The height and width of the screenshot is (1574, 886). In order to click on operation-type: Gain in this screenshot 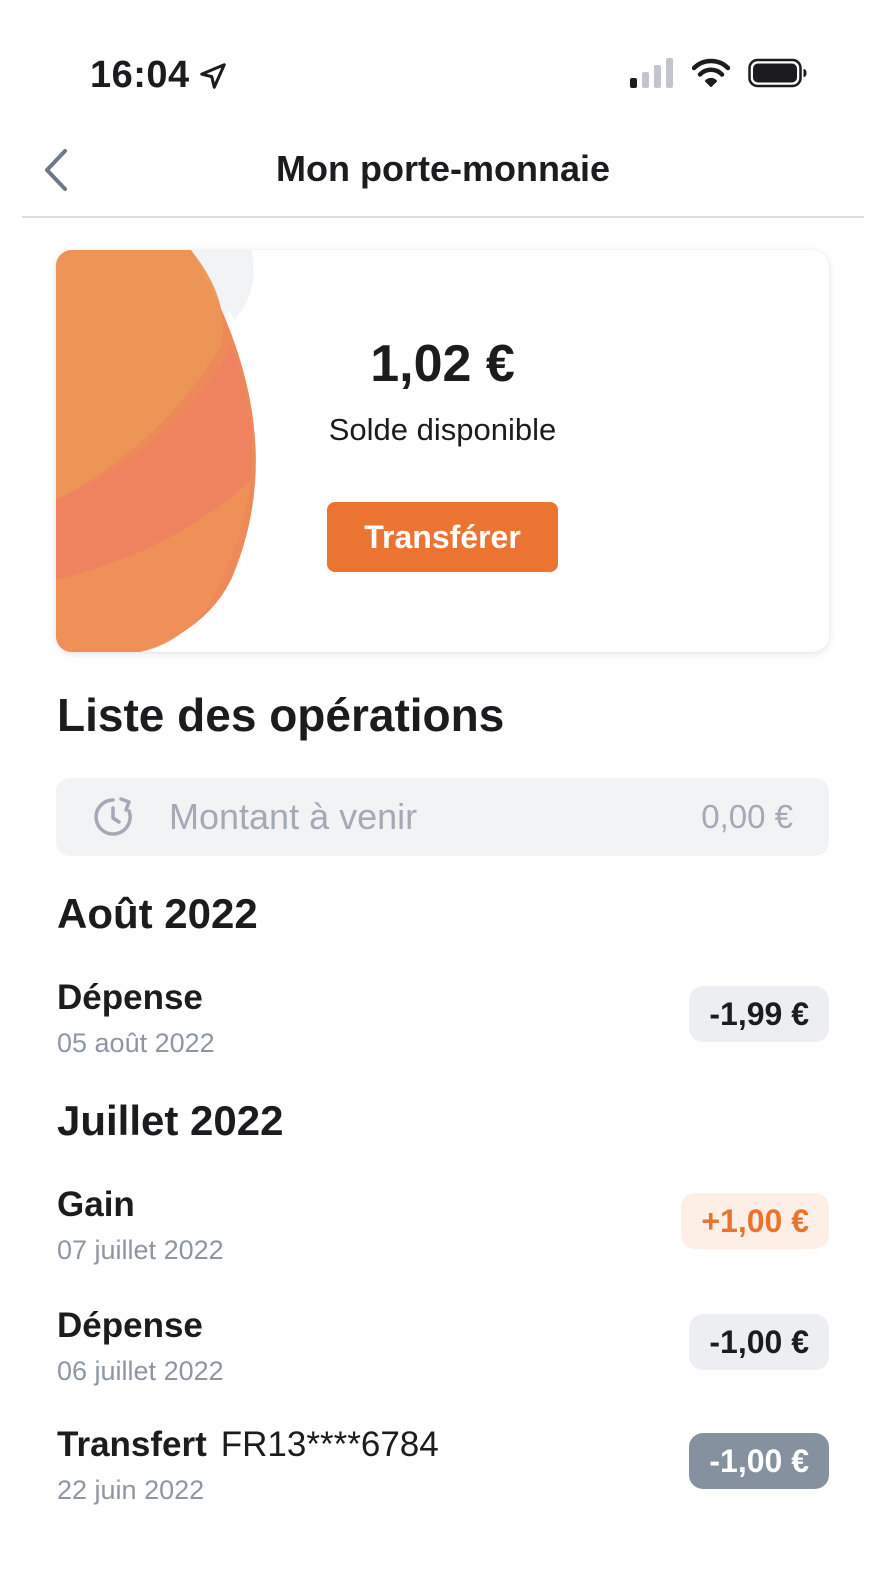, I will do `click(96, 1204)`.